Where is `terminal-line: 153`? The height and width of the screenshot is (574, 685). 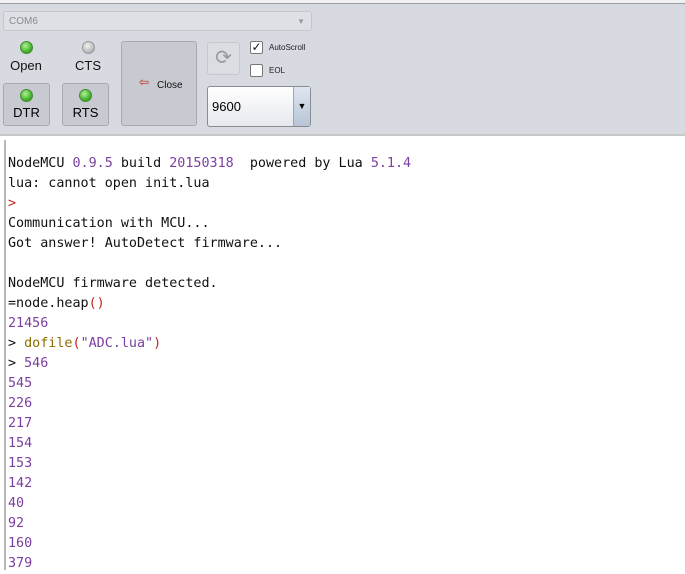
terminal-line: 153 is located at coordinates (209, 464).